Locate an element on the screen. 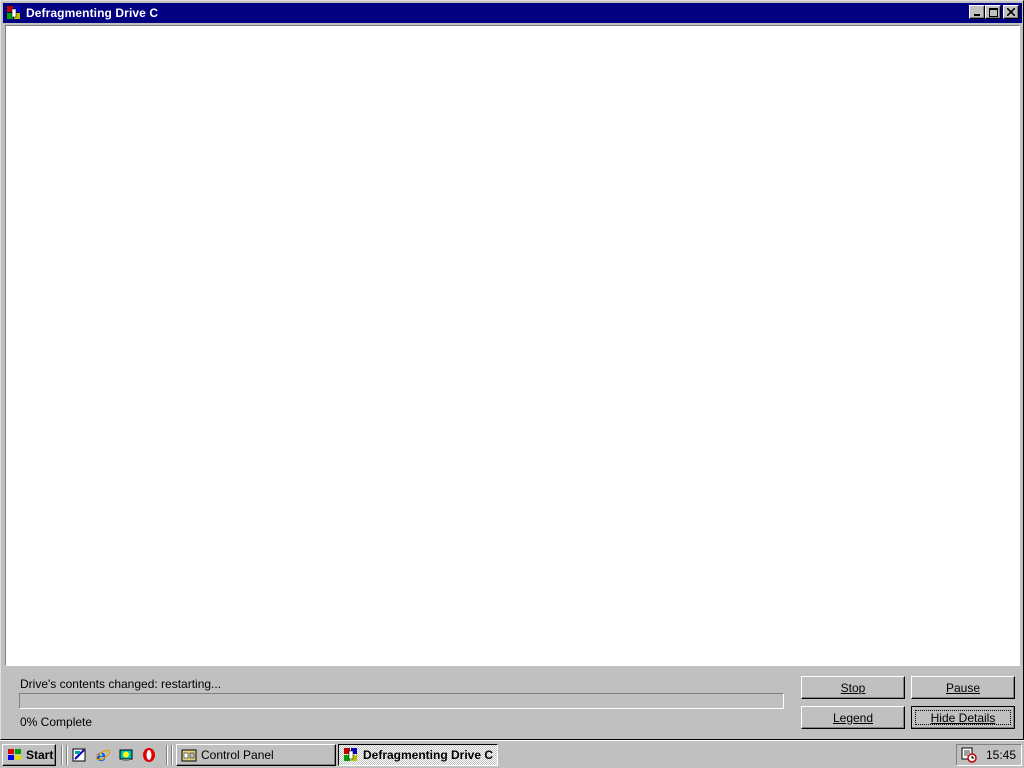  system-tray: 15:45 is located at coordinates (989, 755).